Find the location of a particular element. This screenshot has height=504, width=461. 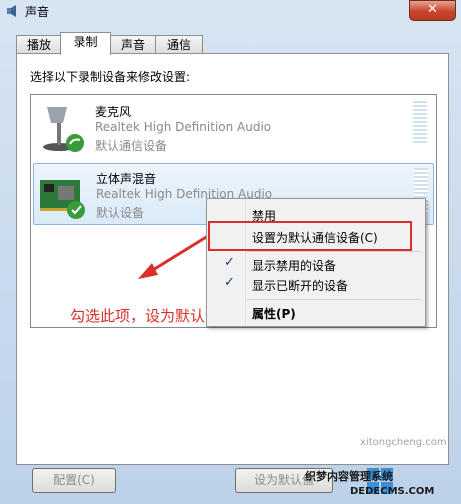

tab-playback: 播放 is located at coordinates (39, 44).